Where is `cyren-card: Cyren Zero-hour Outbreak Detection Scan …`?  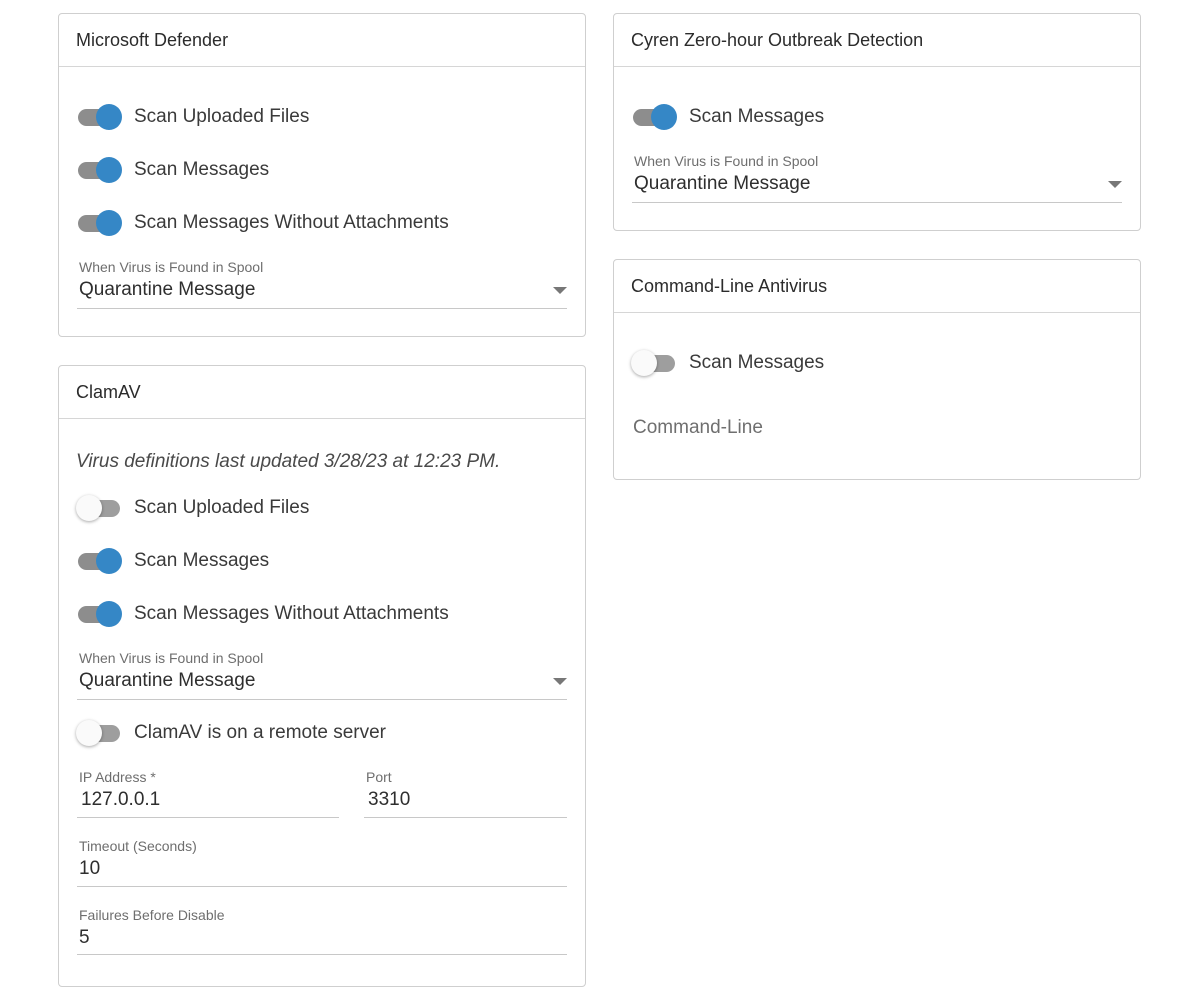
cyren-card: Cyren Zero-hour Outbreak Detection Scan … is located at coordinates (877, 122).